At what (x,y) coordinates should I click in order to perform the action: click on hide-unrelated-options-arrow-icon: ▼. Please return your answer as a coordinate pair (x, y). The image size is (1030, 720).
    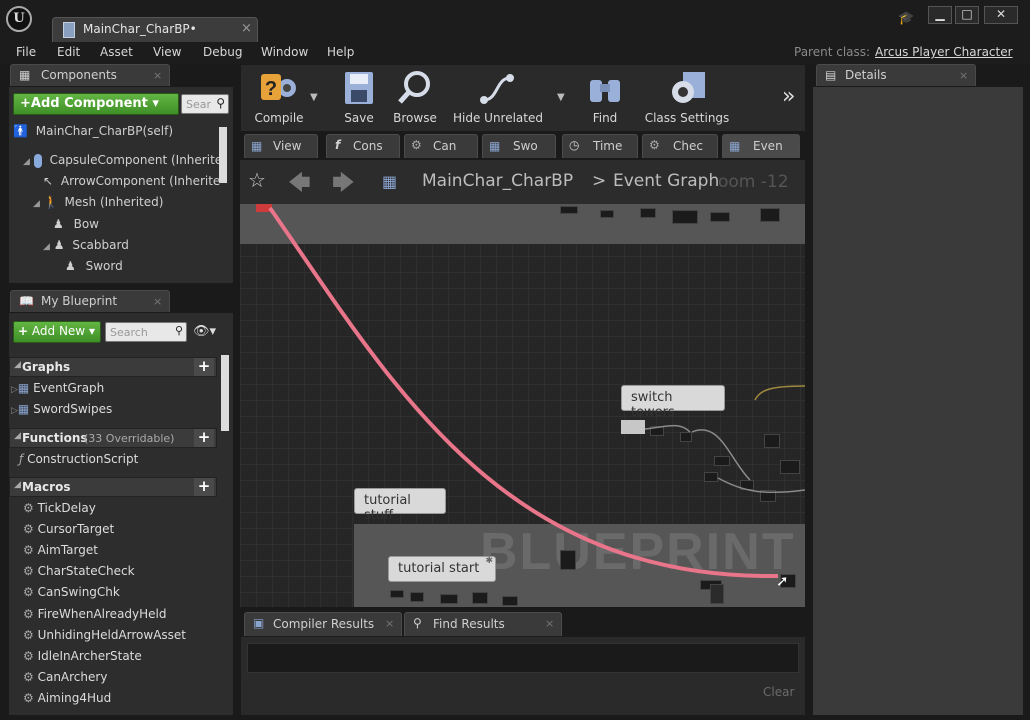
    Looking at the image, I should click on (561, 97).